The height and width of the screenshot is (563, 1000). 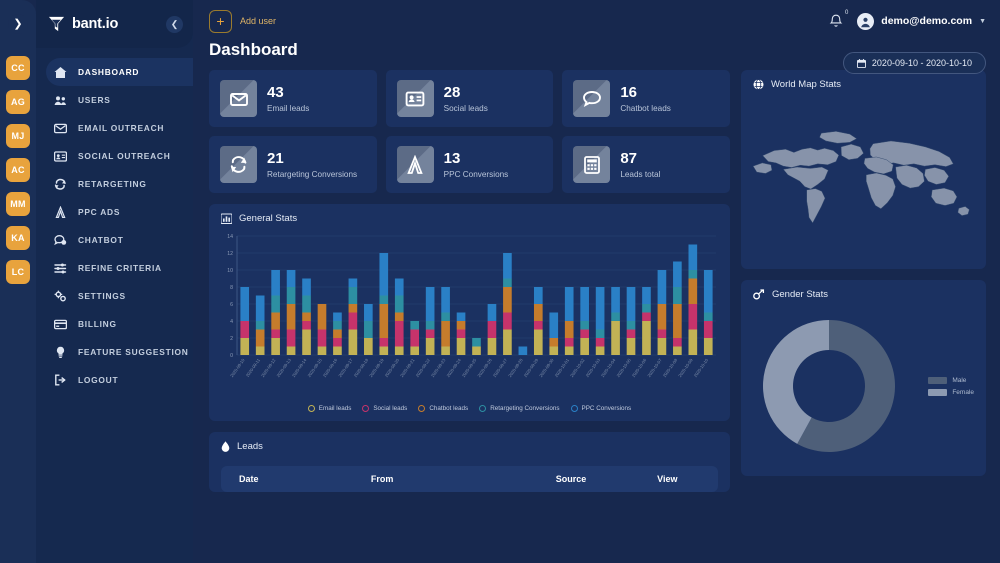 What do you see at coordinates (18, 238) in the screenshot?
I see `rail-avatar: KA` at bounding box center [18, 238].